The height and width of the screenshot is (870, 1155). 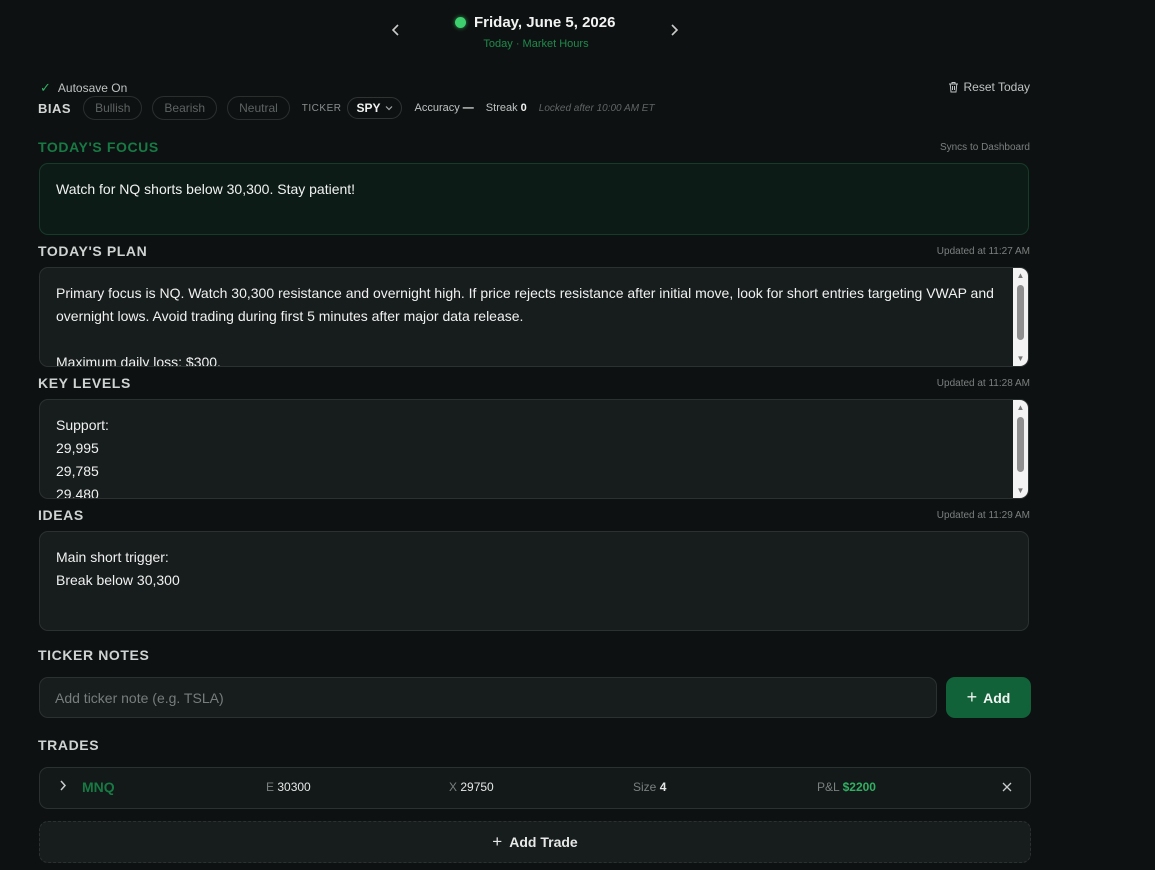 What do you see at coordinates (984, 147) in the screenshot?
I see `focus-meta: Syncs to Dashboard` at bounding box center [984, 147].